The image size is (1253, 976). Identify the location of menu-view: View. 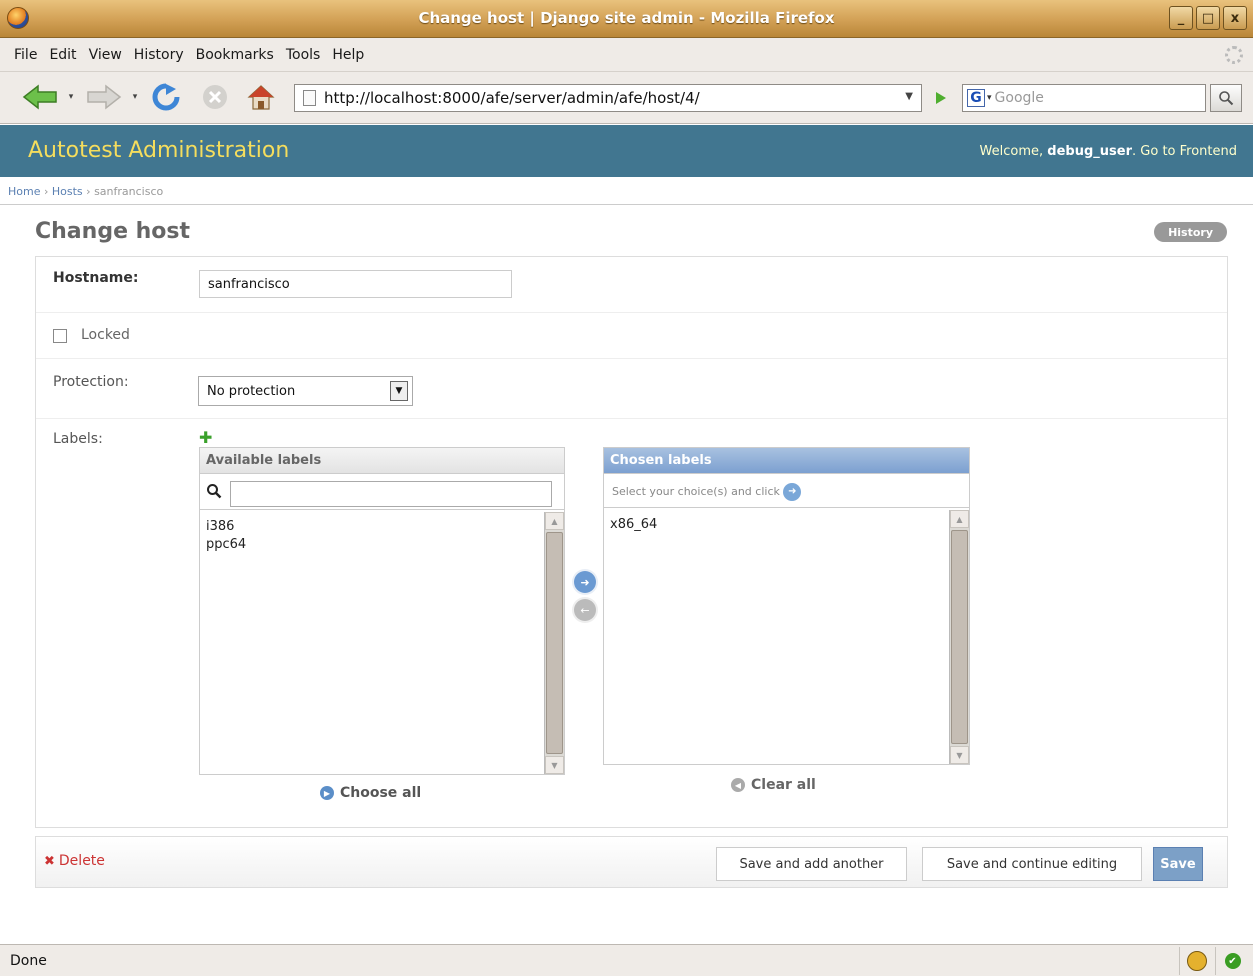
(105, 55).